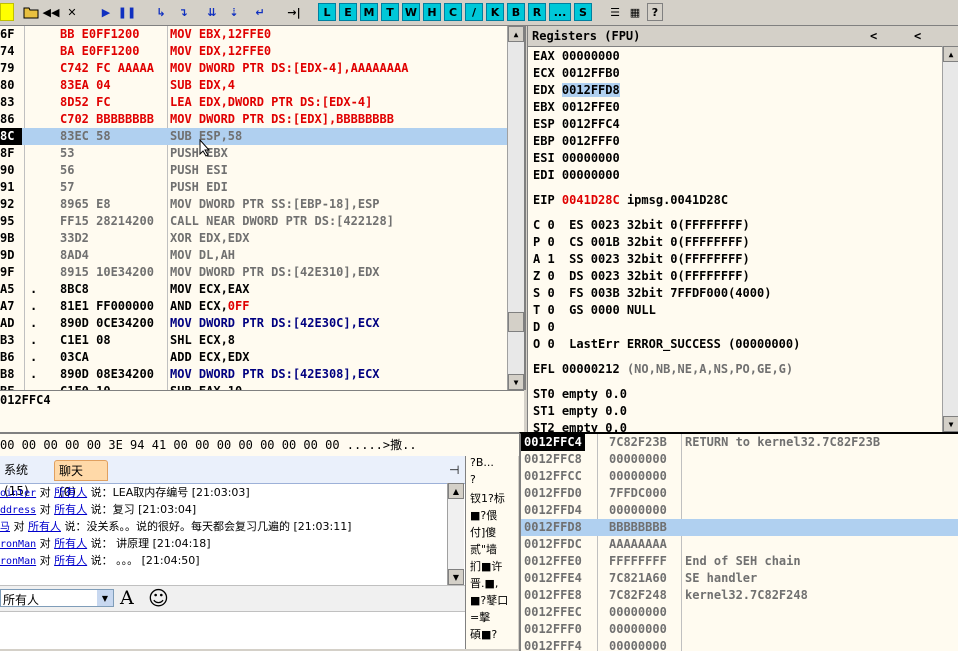 The height and width of the screenshot is (651, 958). Describe the element at coordinates (254, 306) in the screenshot. I see `disassembly-row: A7. 81E1 FF000000 AND ECX,0FF` at that location.